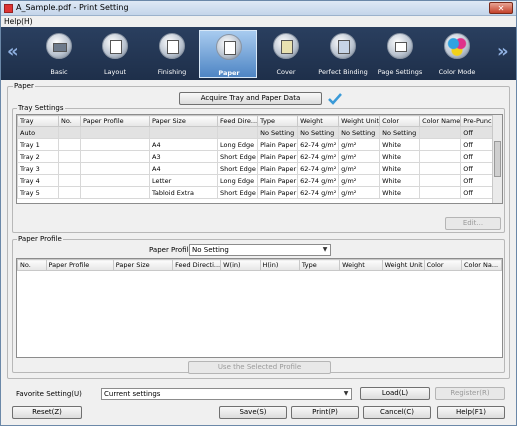  I want to click on tab-cover: Cover, so click(286, 54).